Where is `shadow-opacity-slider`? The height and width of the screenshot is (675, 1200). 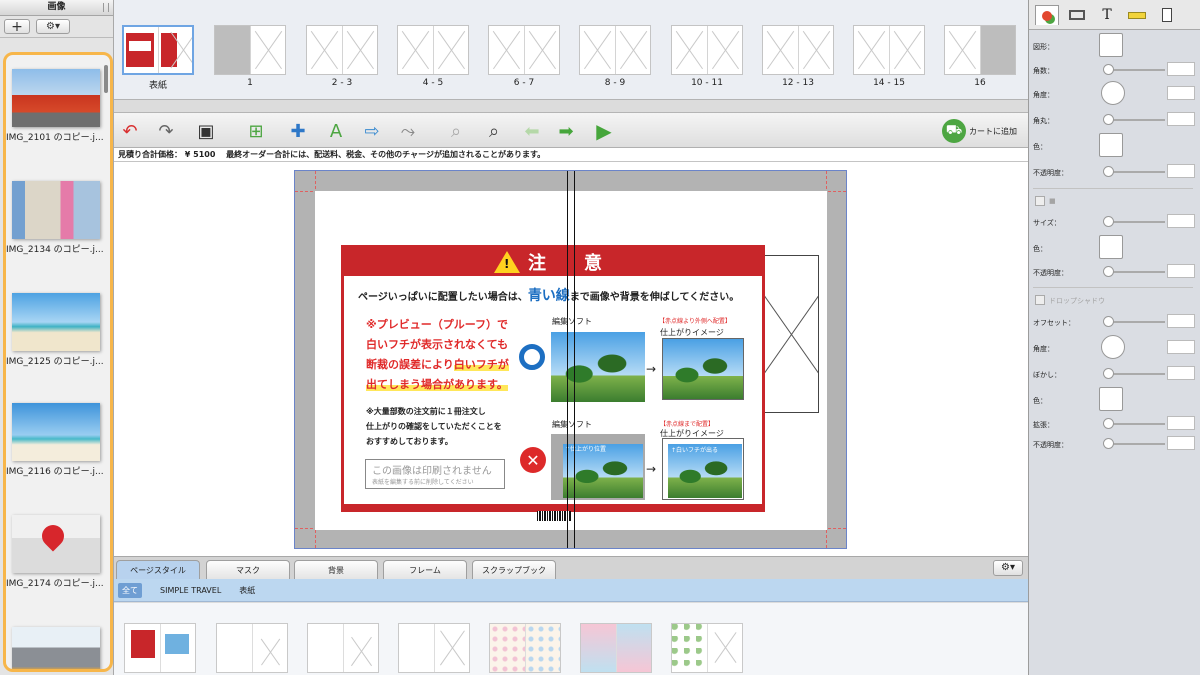
shadow-opacity-slider is located at coordinates (1108, 443).